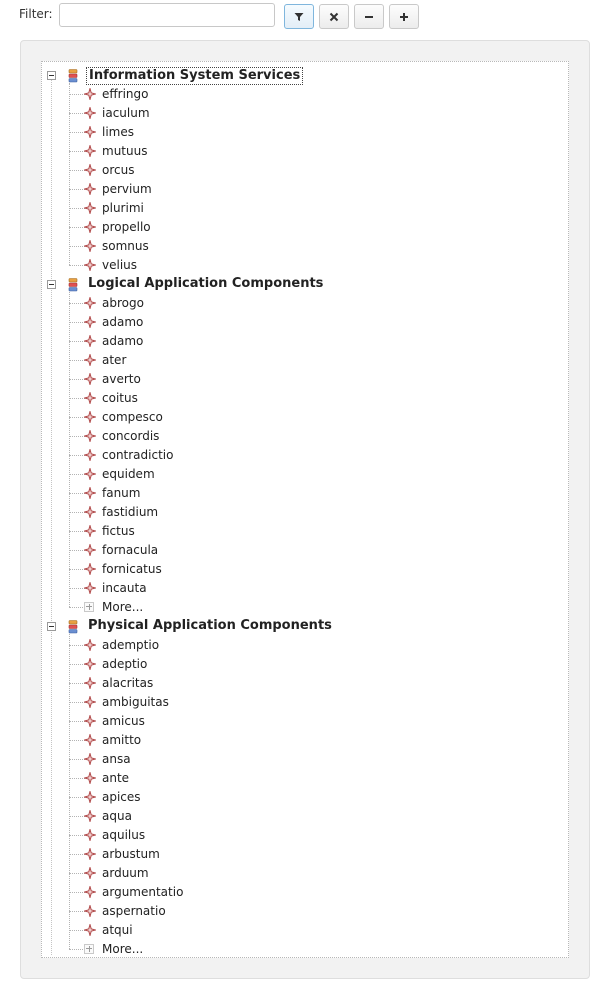 This screenshot has width=599, height=991. I want to click on tree-item: coitus, so click(305, 398).